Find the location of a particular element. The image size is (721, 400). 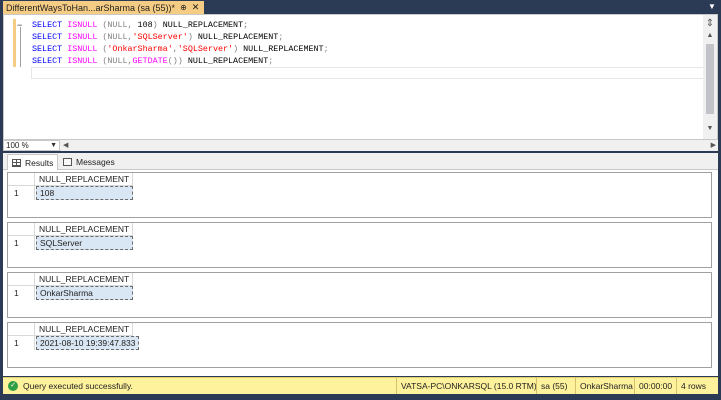

zoom-dropdown: 100 % ▼ is located at coordinates (31, 145).